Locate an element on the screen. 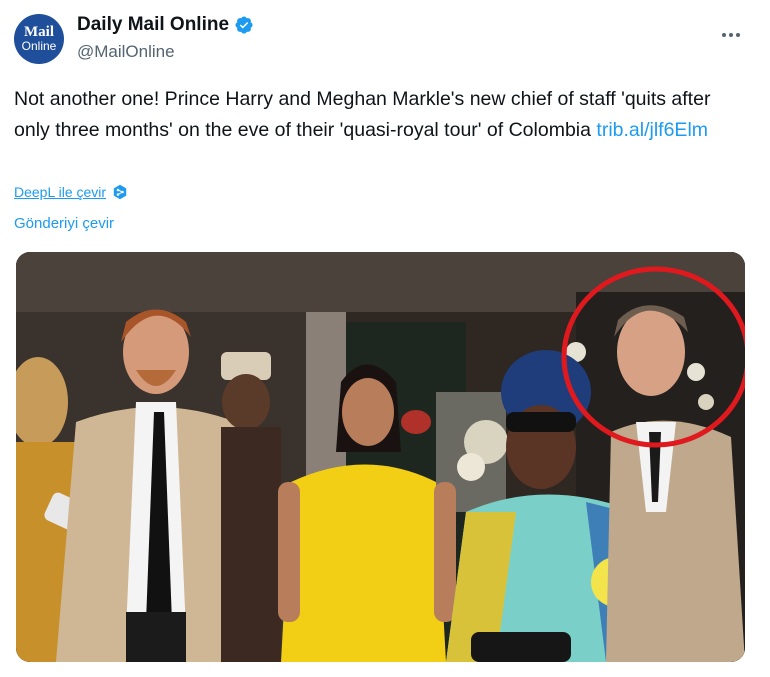 The image size is (770, 677). author-name-row: Daily Mail Online is located at coordinates (165, 25).